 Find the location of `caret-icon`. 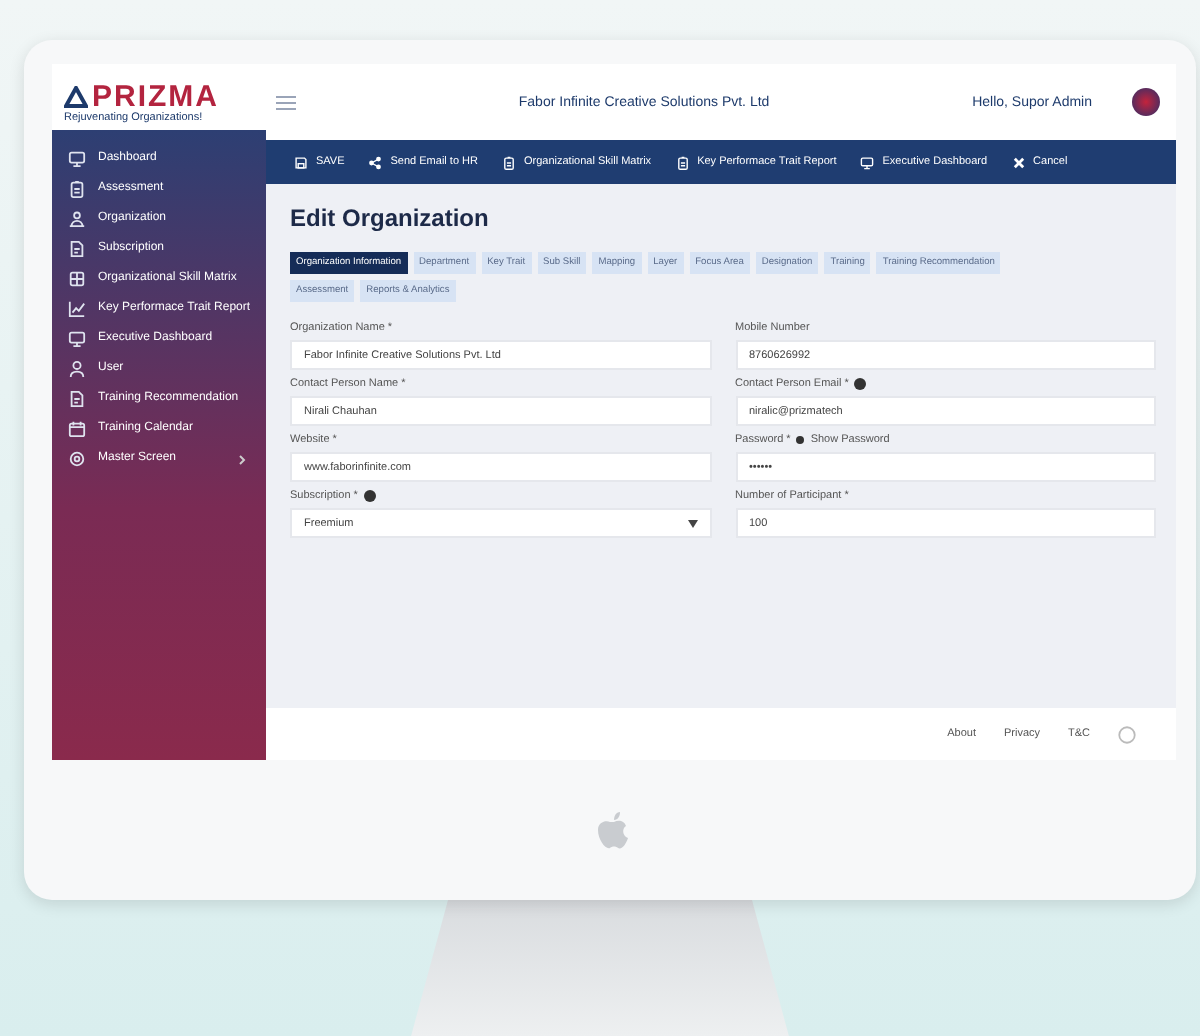

caret-icon is located at coordinates (692, 523).